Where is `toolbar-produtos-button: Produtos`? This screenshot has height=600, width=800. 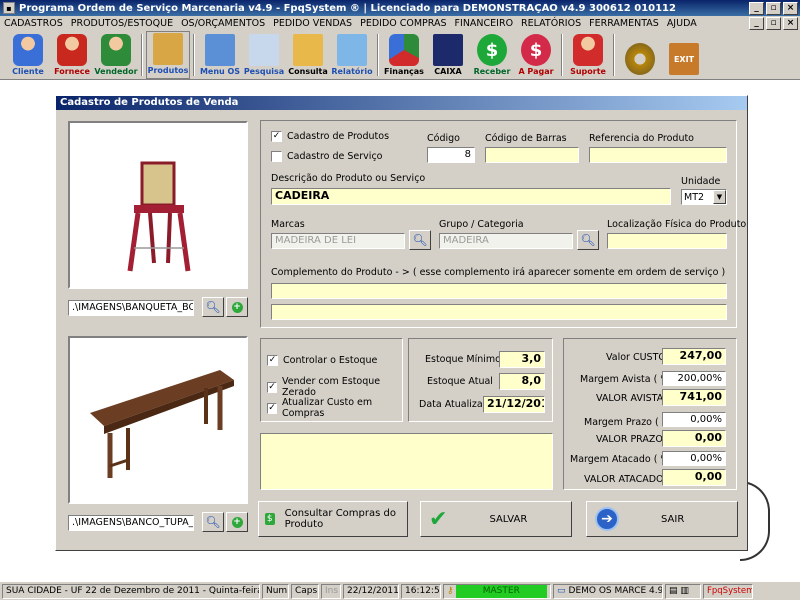 toolbar-produtos-button: Produtos is located at coordinates (168, 55).